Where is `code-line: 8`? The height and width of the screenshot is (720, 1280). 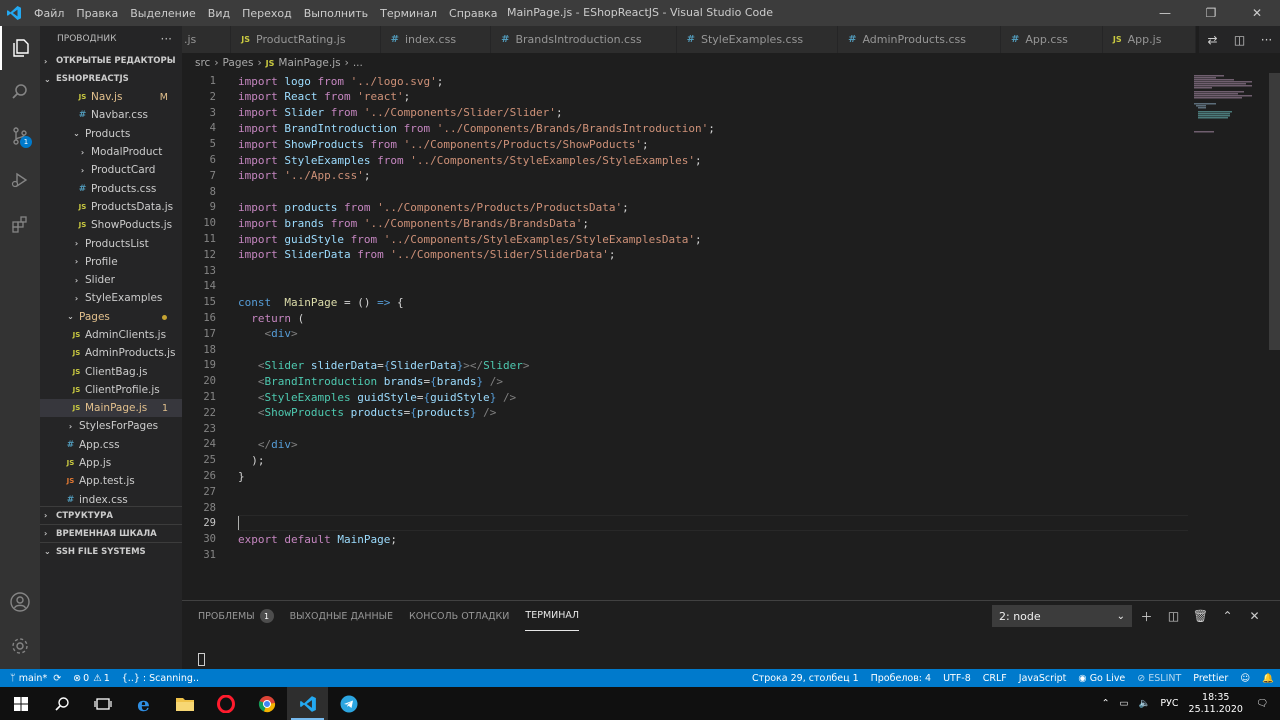 code-line: 8 is located at coordinates (725, 192).